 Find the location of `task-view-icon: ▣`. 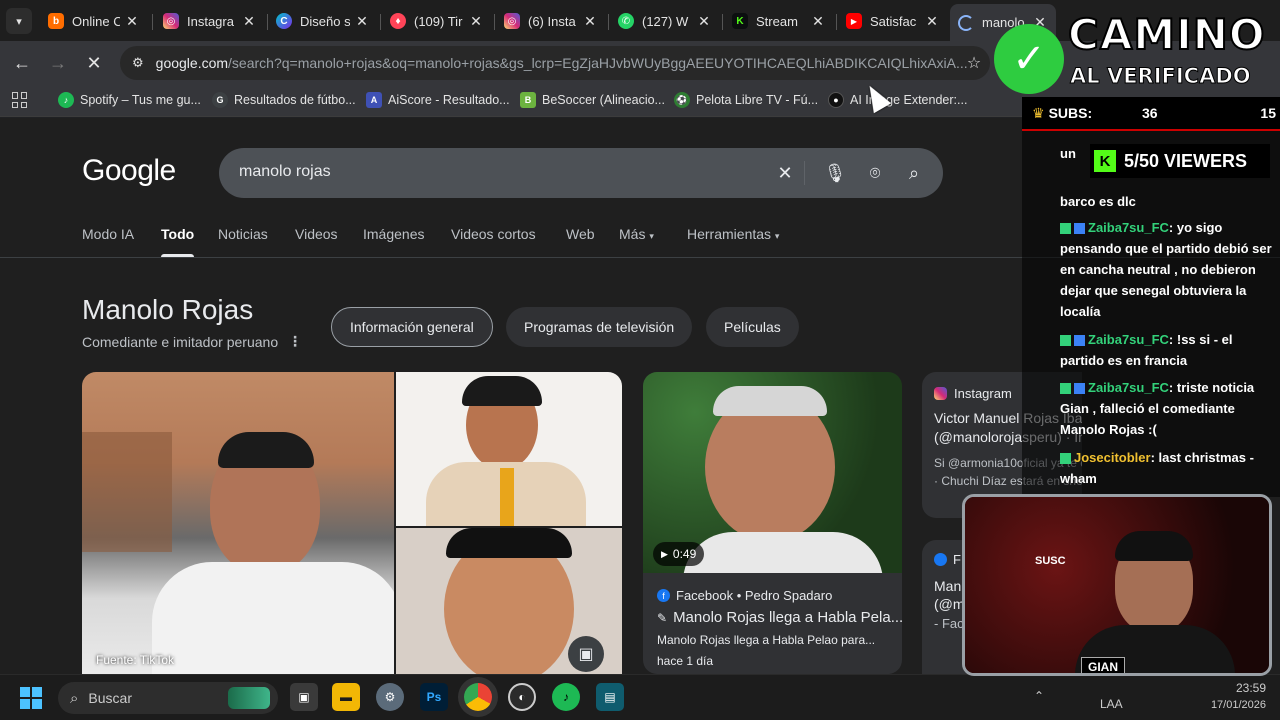

task-view-icon: ▣ is located at coordinates (304, 697).